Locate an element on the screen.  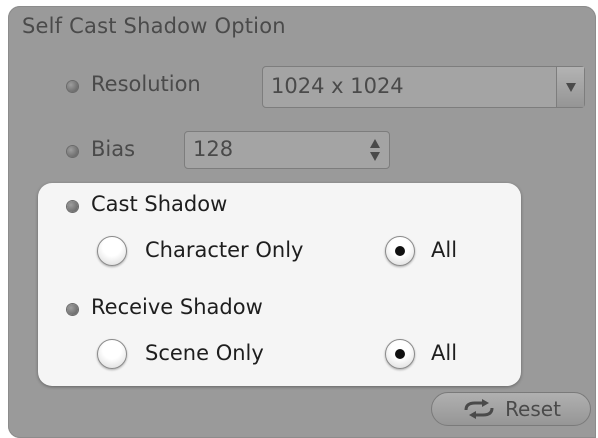
receive-shadow-label: Receive Shadow is located at coordinates (177, 307).